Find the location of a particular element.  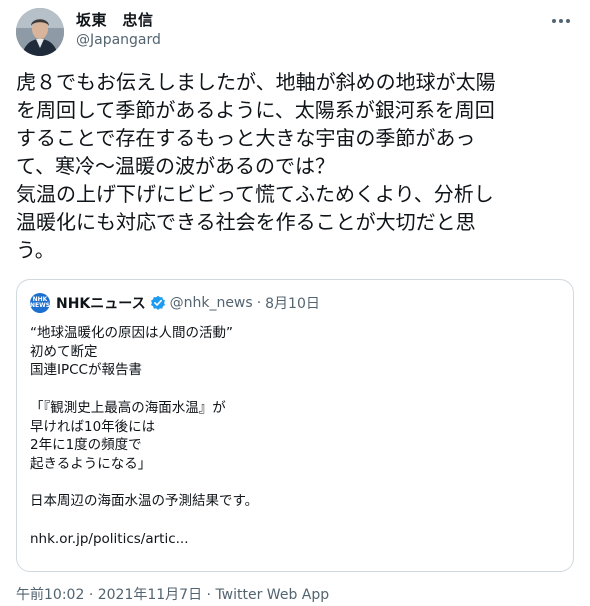

author-name: 坂東 忠信 is located at coordinates (118, 20).